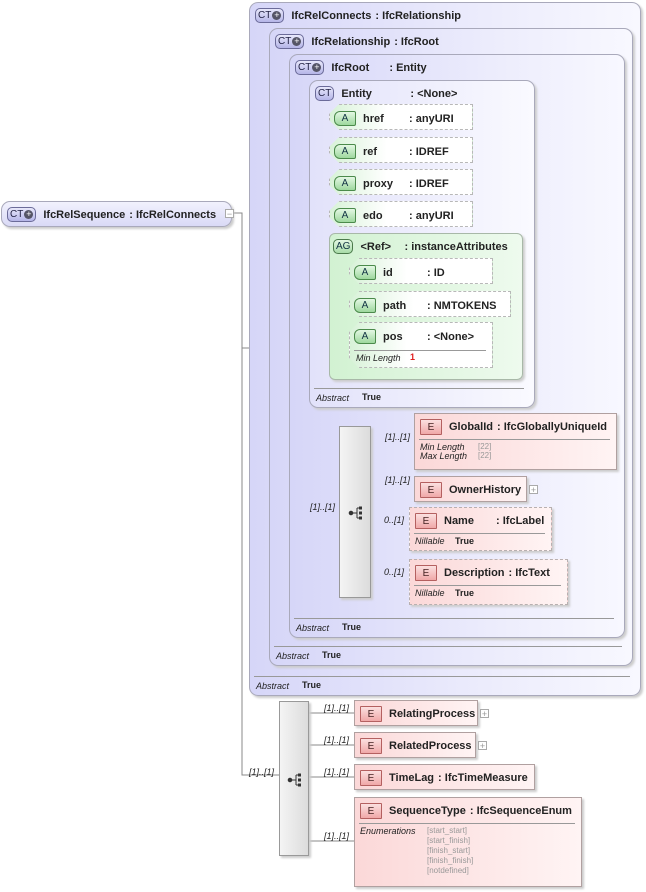 The image size is (646, 892). Describe the element at coordinates (229, 214) in the screenshot. I see `collapse-button: −` at that location.